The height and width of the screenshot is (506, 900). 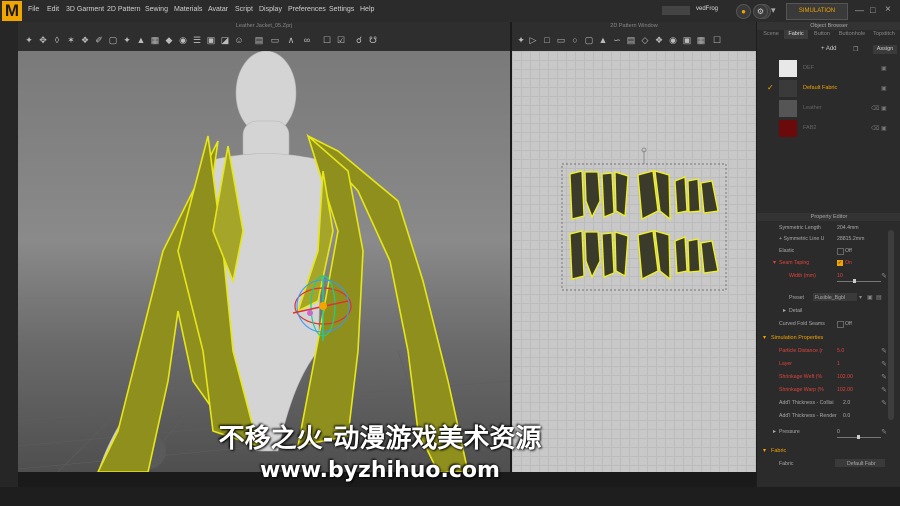 What do you see at coordinates (127, 40) in the screenshot?
I see `measure-icon: ✦` at bounding box center [127, 40].